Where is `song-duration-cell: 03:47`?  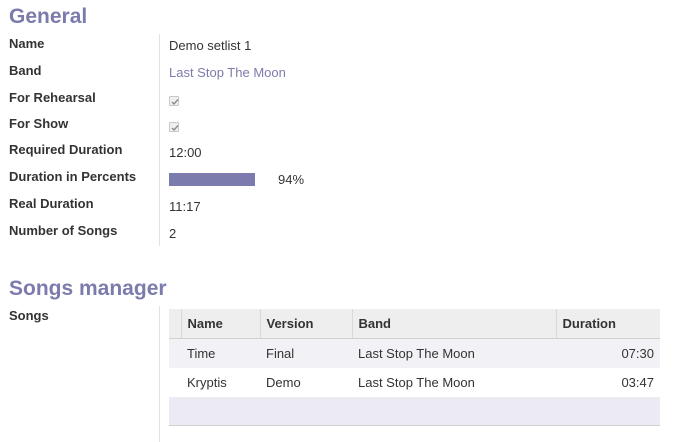 song-duration-cell: 03:47 is located at coordinates (608, 382).